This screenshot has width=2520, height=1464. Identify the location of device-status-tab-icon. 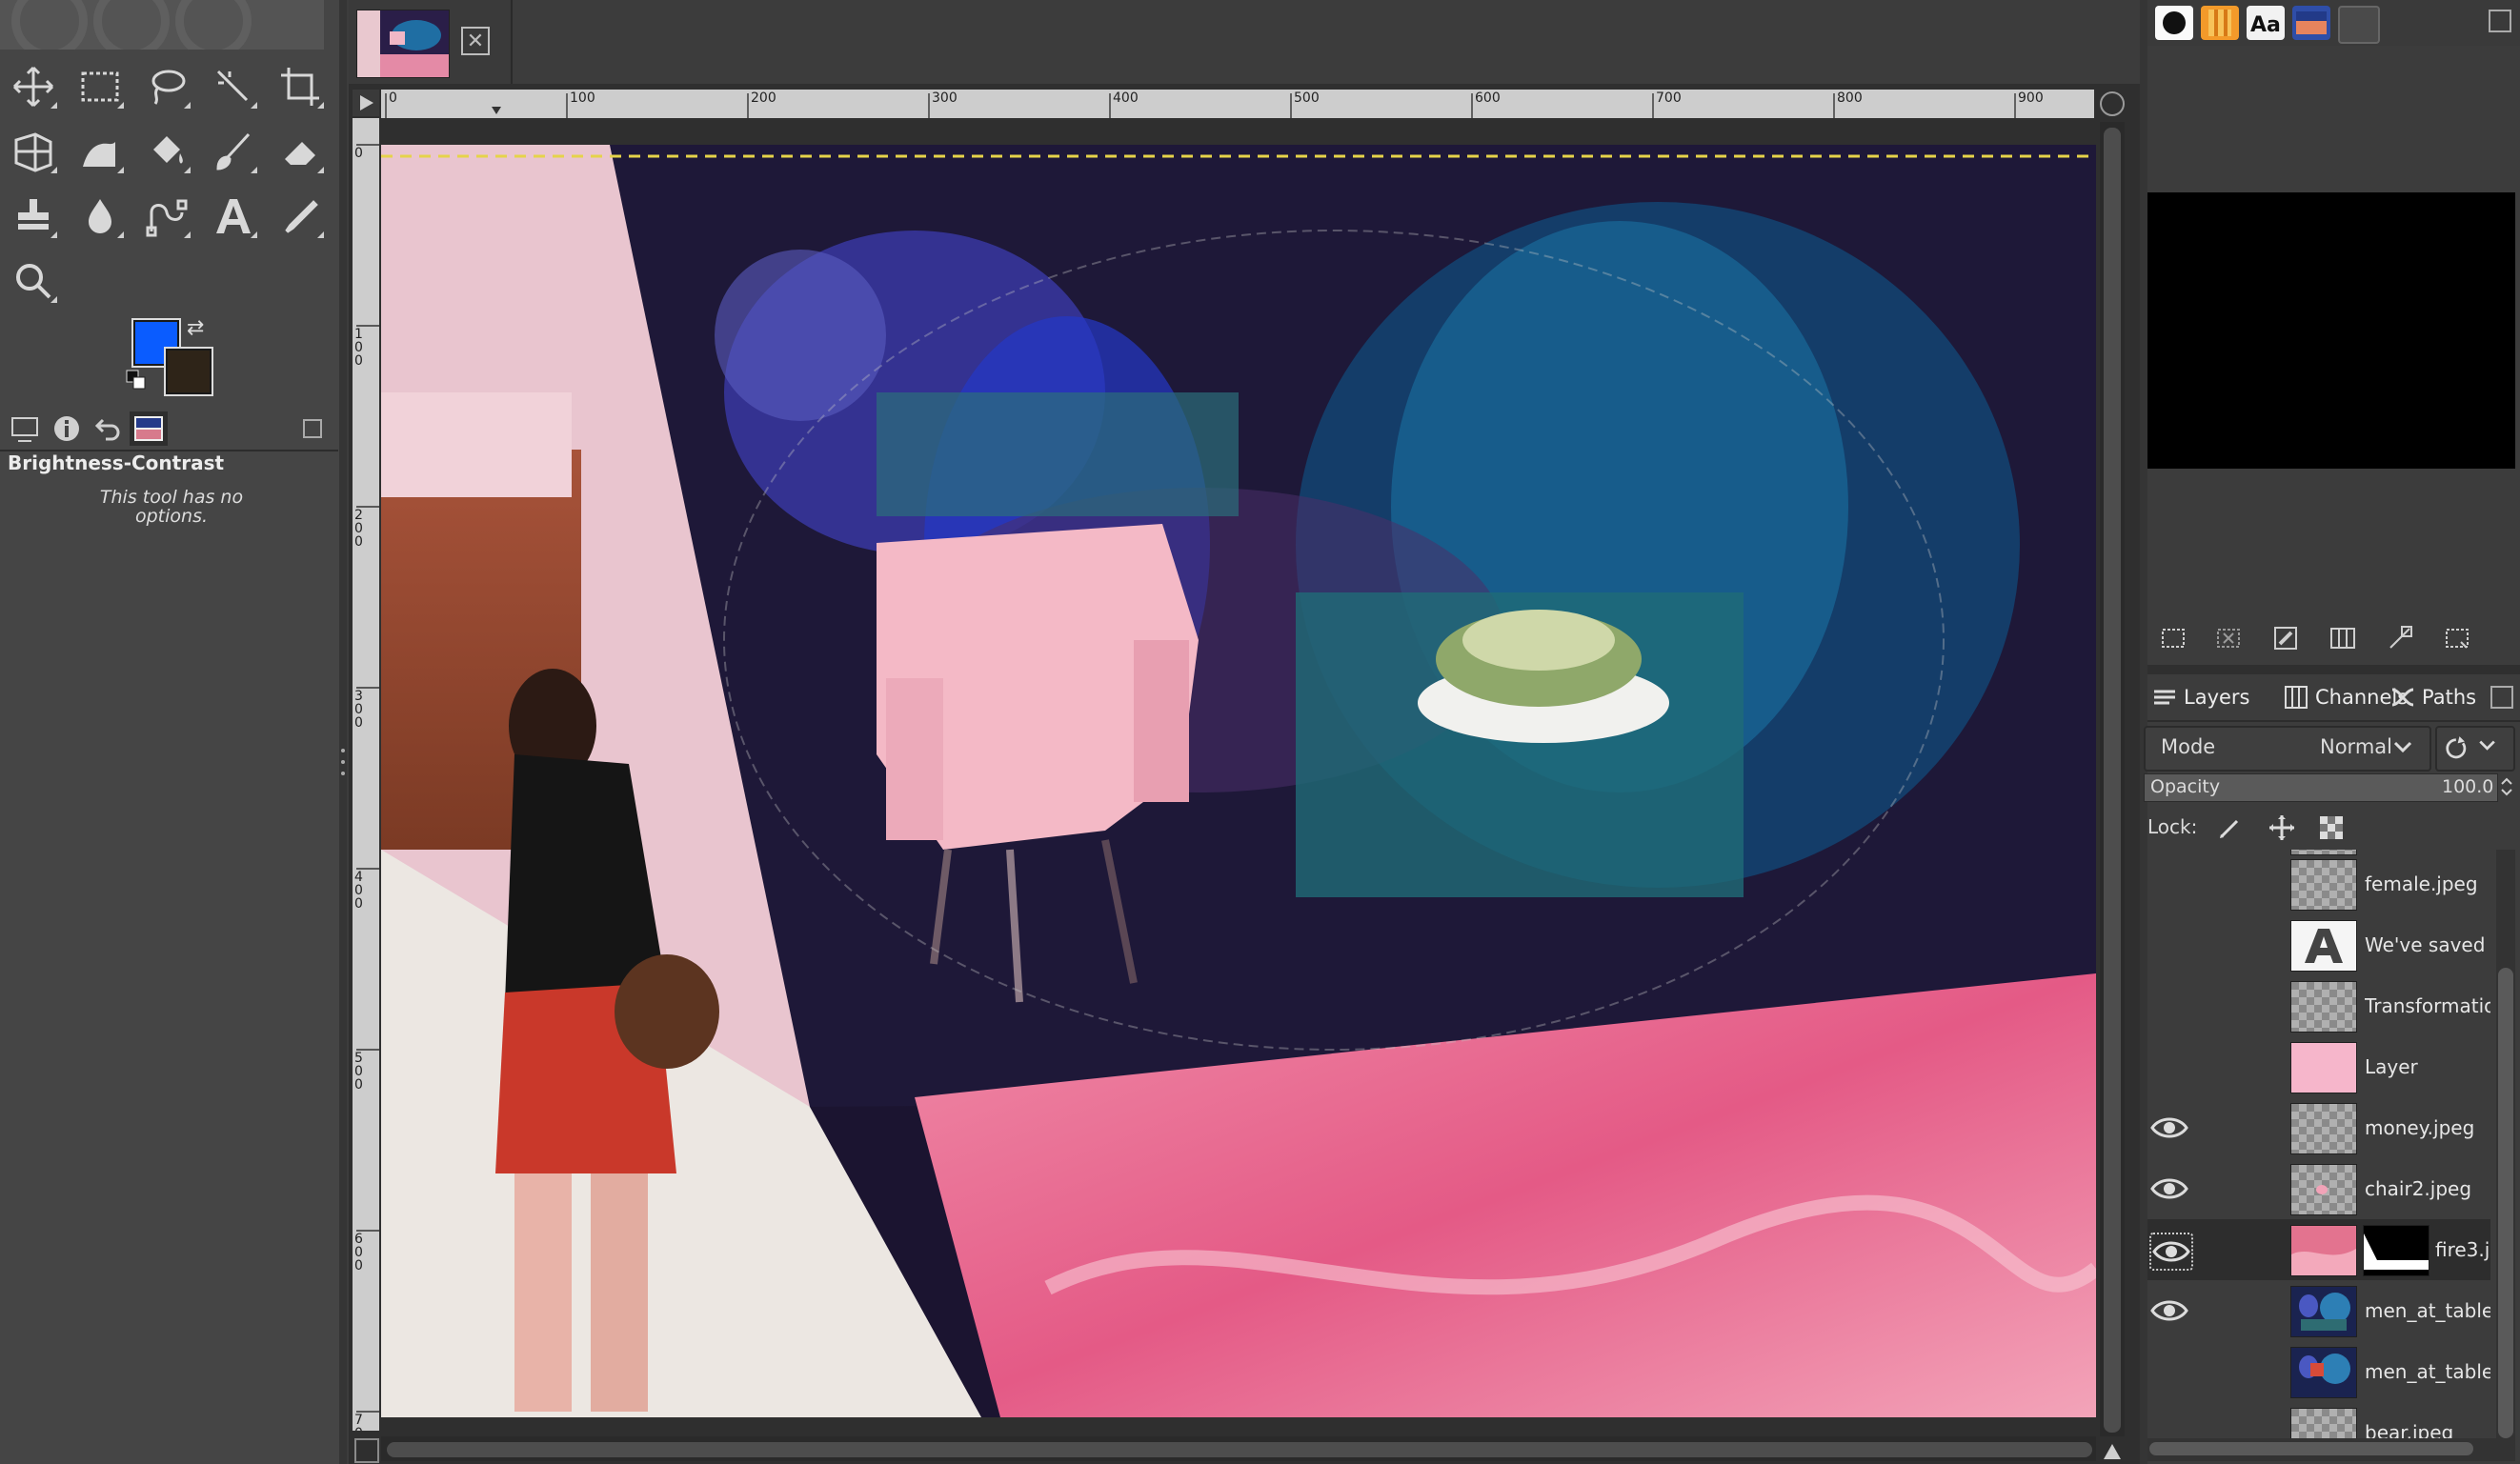
(25, 428).